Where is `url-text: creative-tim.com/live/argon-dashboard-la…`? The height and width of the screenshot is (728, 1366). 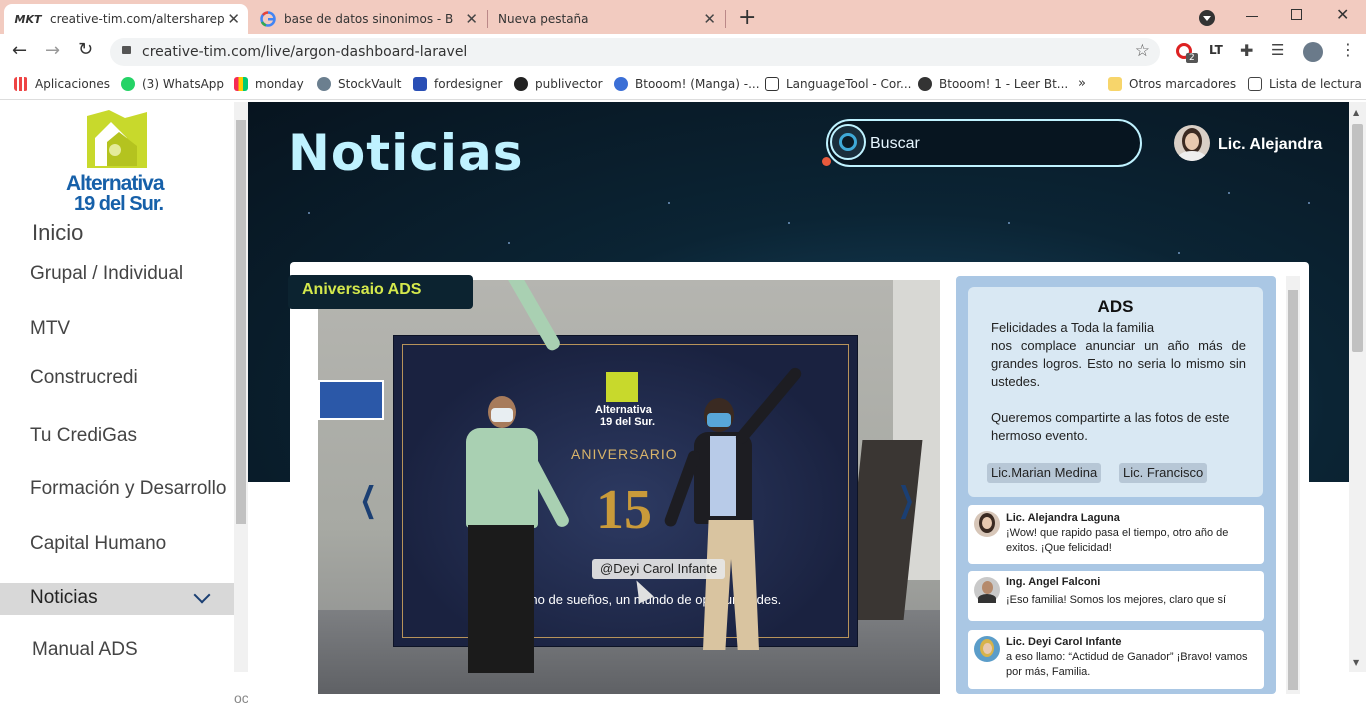 url-text: creative-tim.com/live/argon-dashboard-la… is located at coordinates (305, 52).